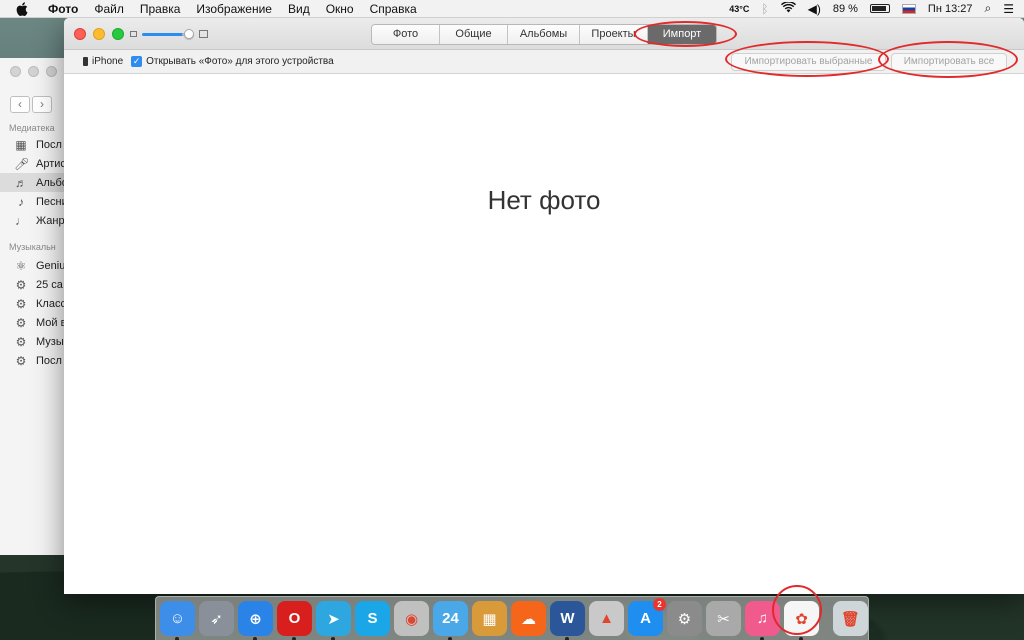 Image resolution: width=1024 pixels, height=640 pixels. I want to click on soundcloud-icon: ☁, so click(528, 618).